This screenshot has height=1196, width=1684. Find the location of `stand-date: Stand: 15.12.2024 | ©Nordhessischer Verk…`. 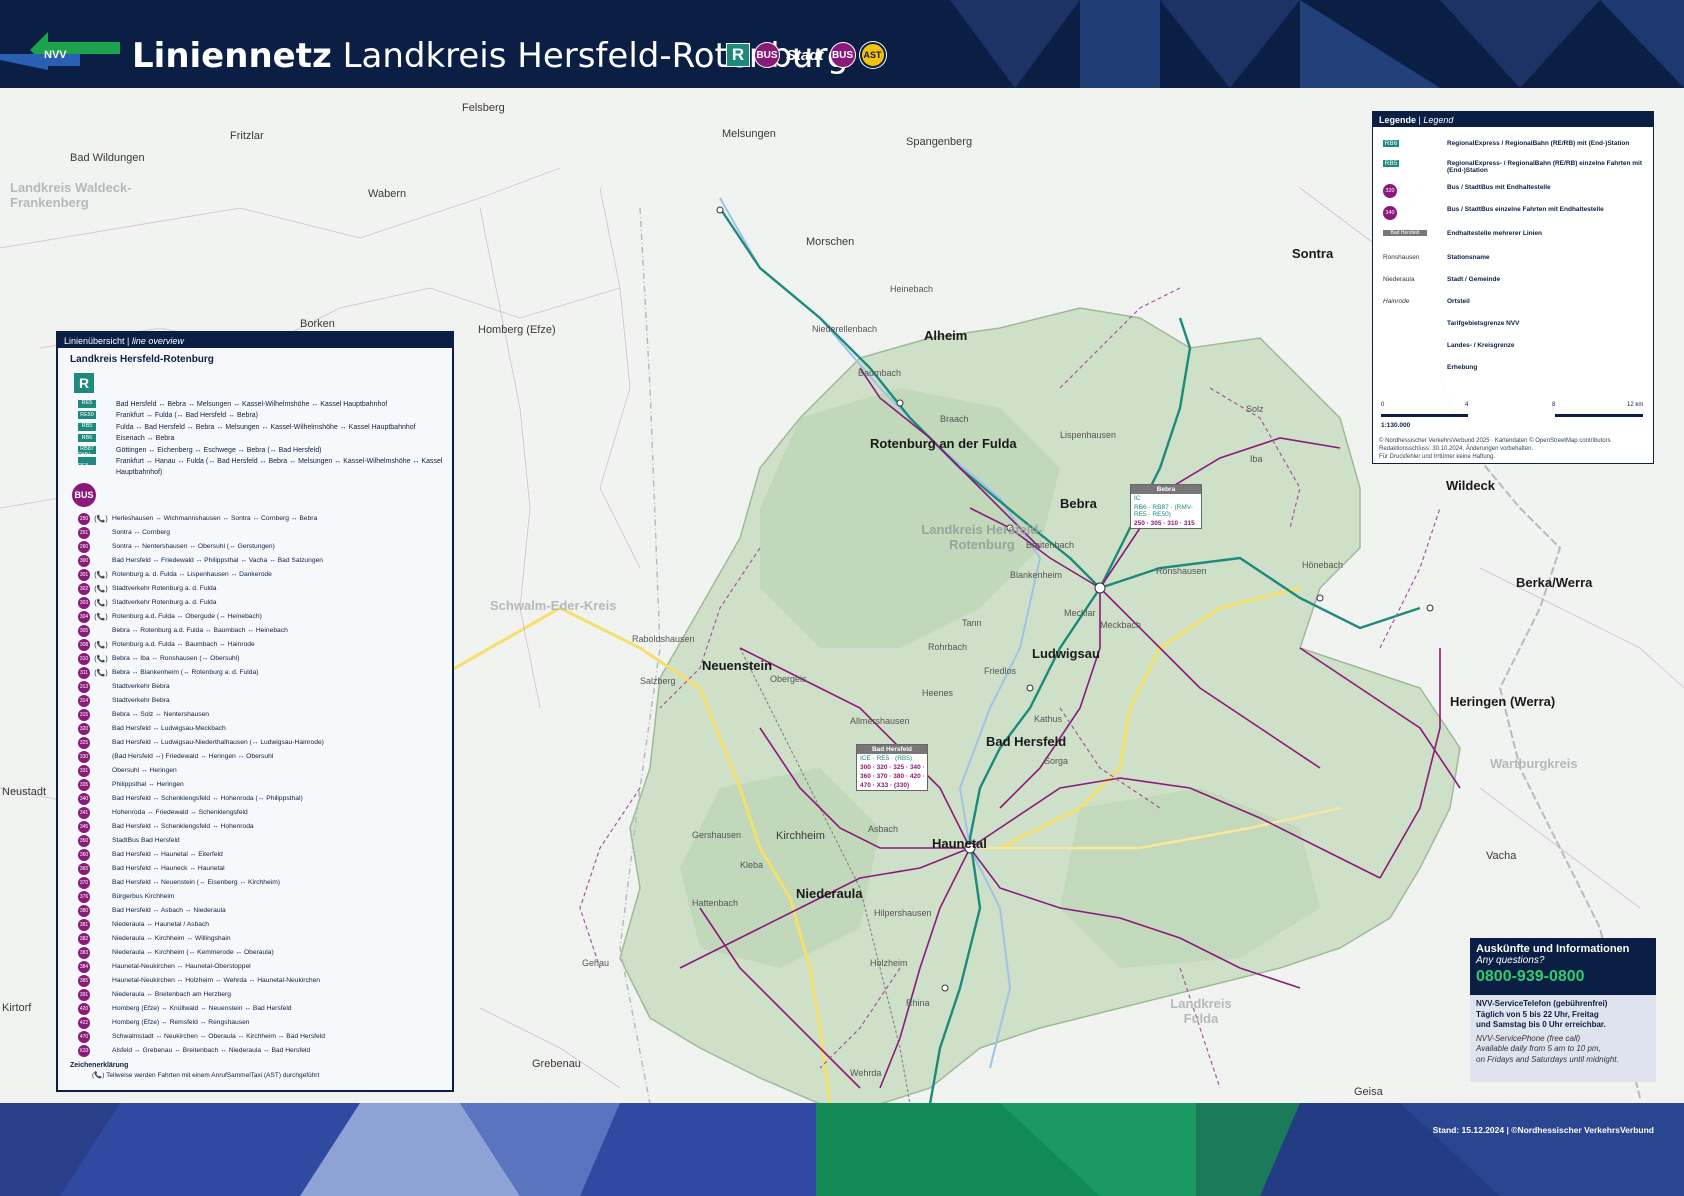

stand-date: Stand: 15.12.2024 | ©Nordhessischer Verk… is located at coordinates (1543, 1130).